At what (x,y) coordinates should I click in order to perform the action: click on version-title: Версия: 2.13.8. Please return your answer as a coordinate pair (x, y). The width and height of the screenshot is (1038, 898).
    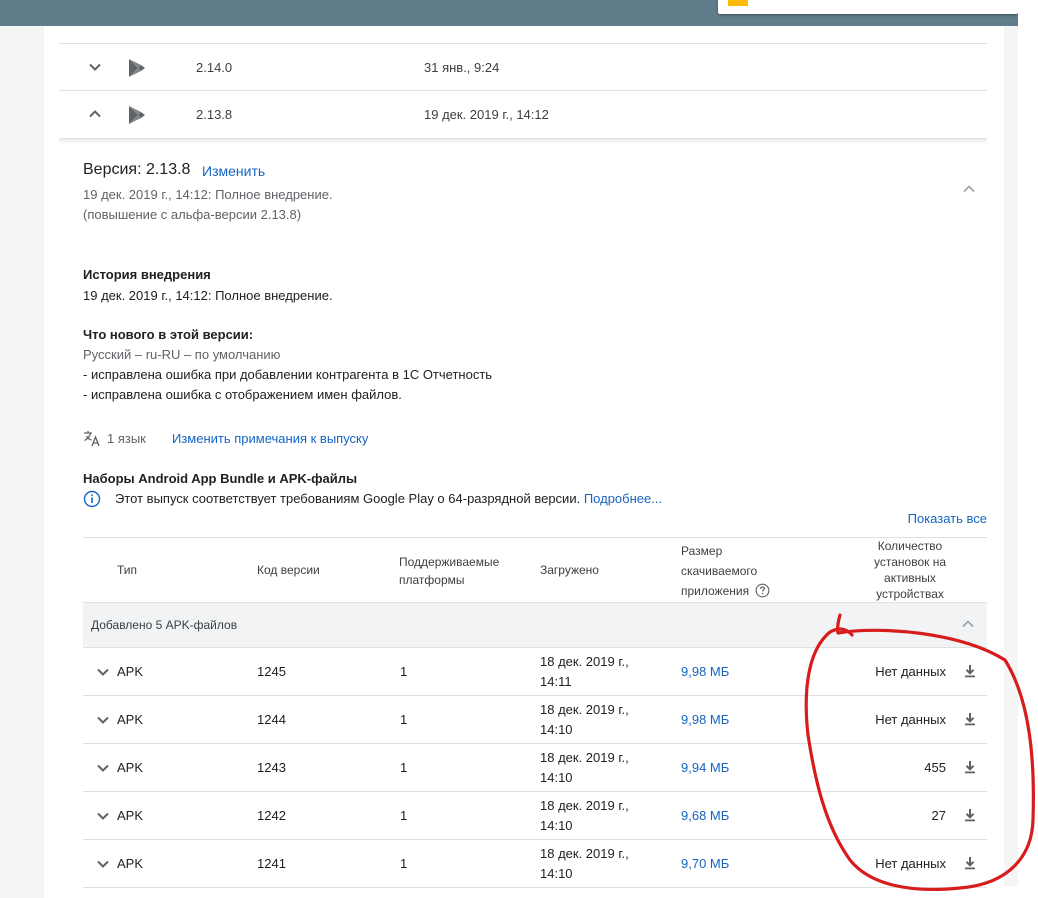
    Looking at the image, I should click on (137, 169).